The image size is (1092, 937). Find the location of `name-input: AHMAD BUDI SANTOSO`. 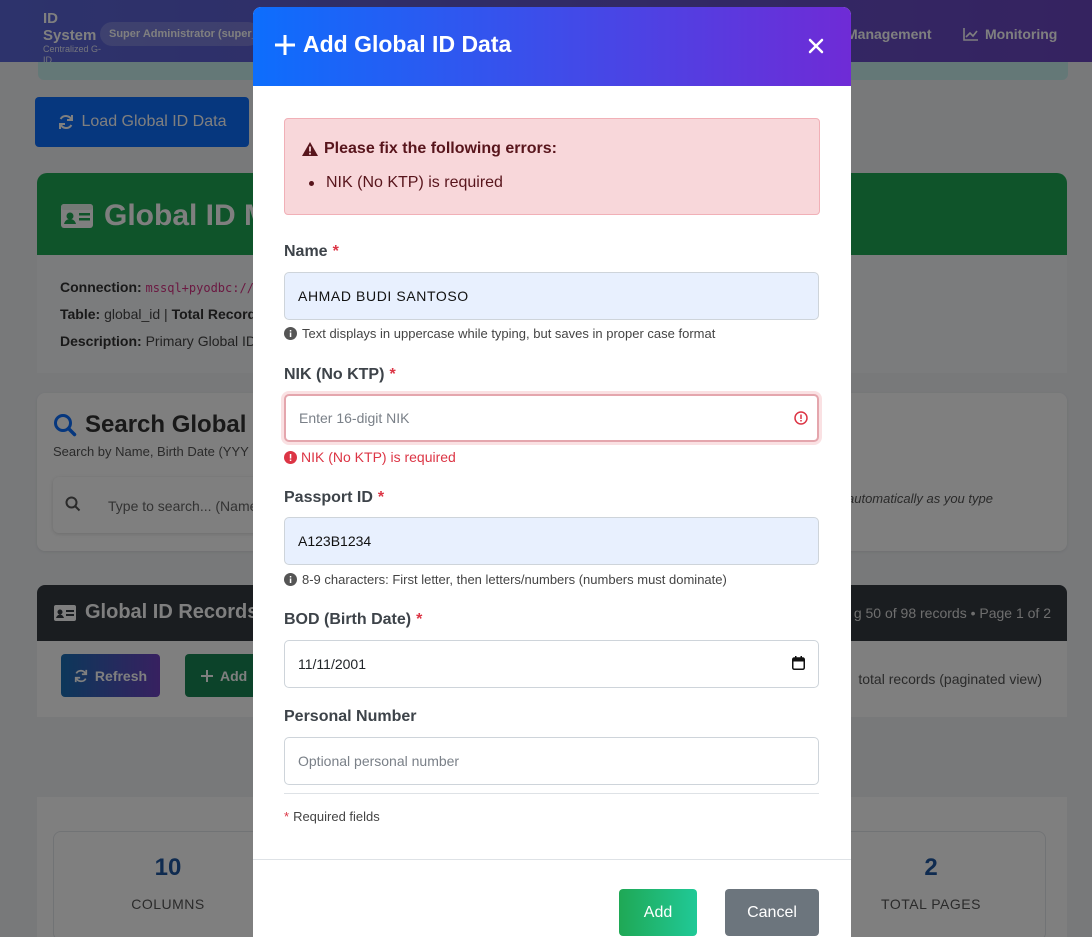

name-input: AHMAD BUDI SANTOSO is located at coordinates (551, 296).